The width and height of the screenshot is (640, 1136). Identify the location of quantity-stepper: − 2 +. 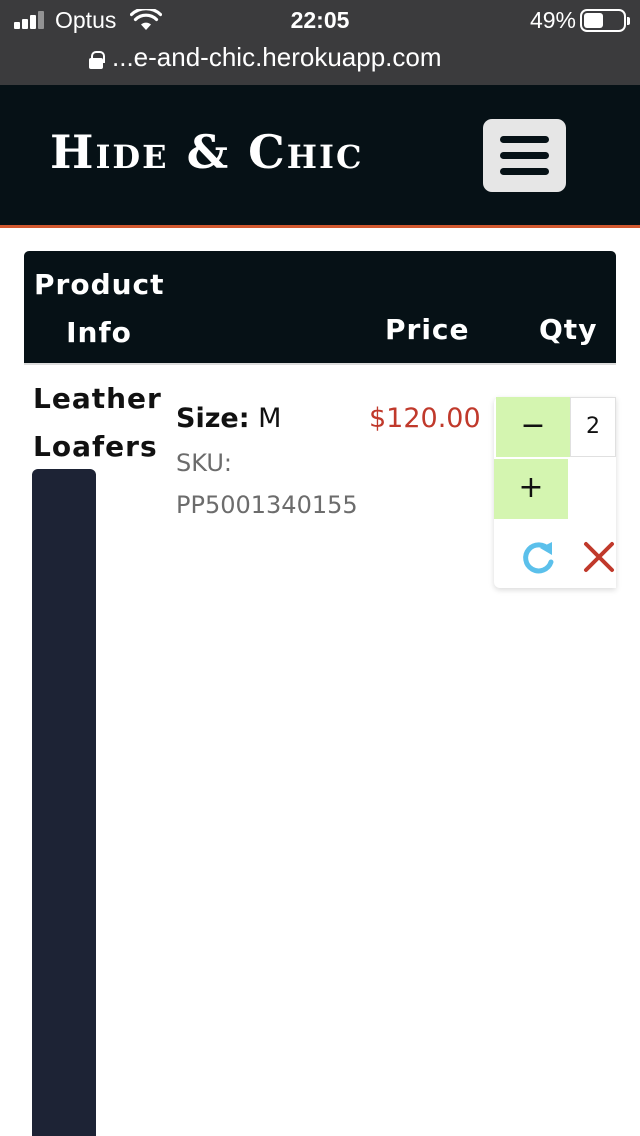
(555, 492).